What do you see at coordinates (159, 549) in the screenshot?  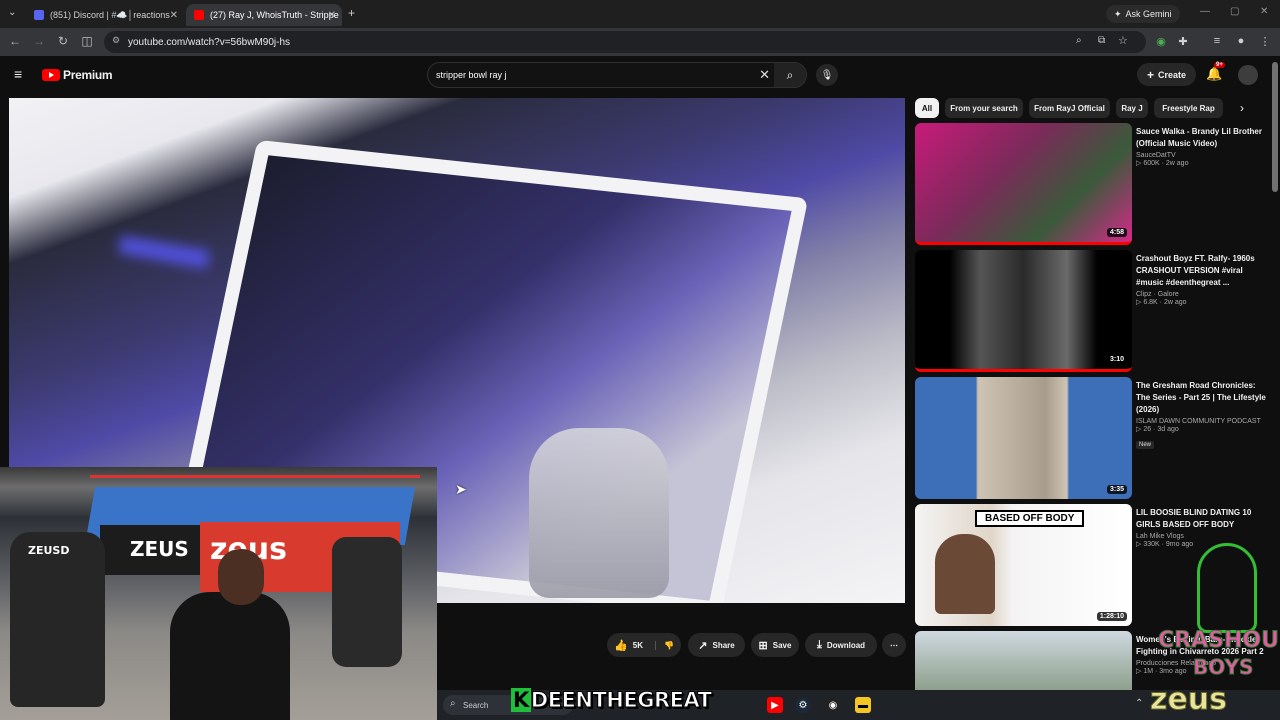 I see `apron-text-left: ZEUS` at bounding box center [159, 549].